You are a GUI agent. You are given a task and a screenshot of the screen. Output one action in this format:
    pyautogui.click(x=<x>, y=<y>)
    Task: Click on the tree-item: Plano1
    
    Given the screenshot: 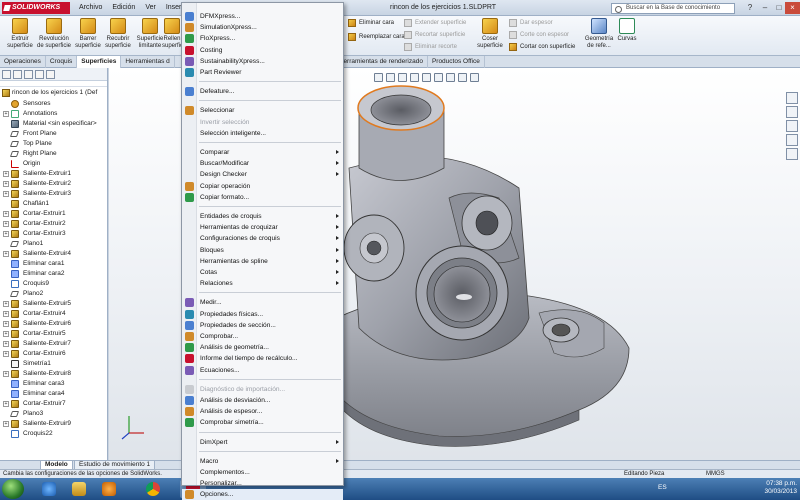 What is the action you would take?
    pyautogui.click(x=53, y=244)
    